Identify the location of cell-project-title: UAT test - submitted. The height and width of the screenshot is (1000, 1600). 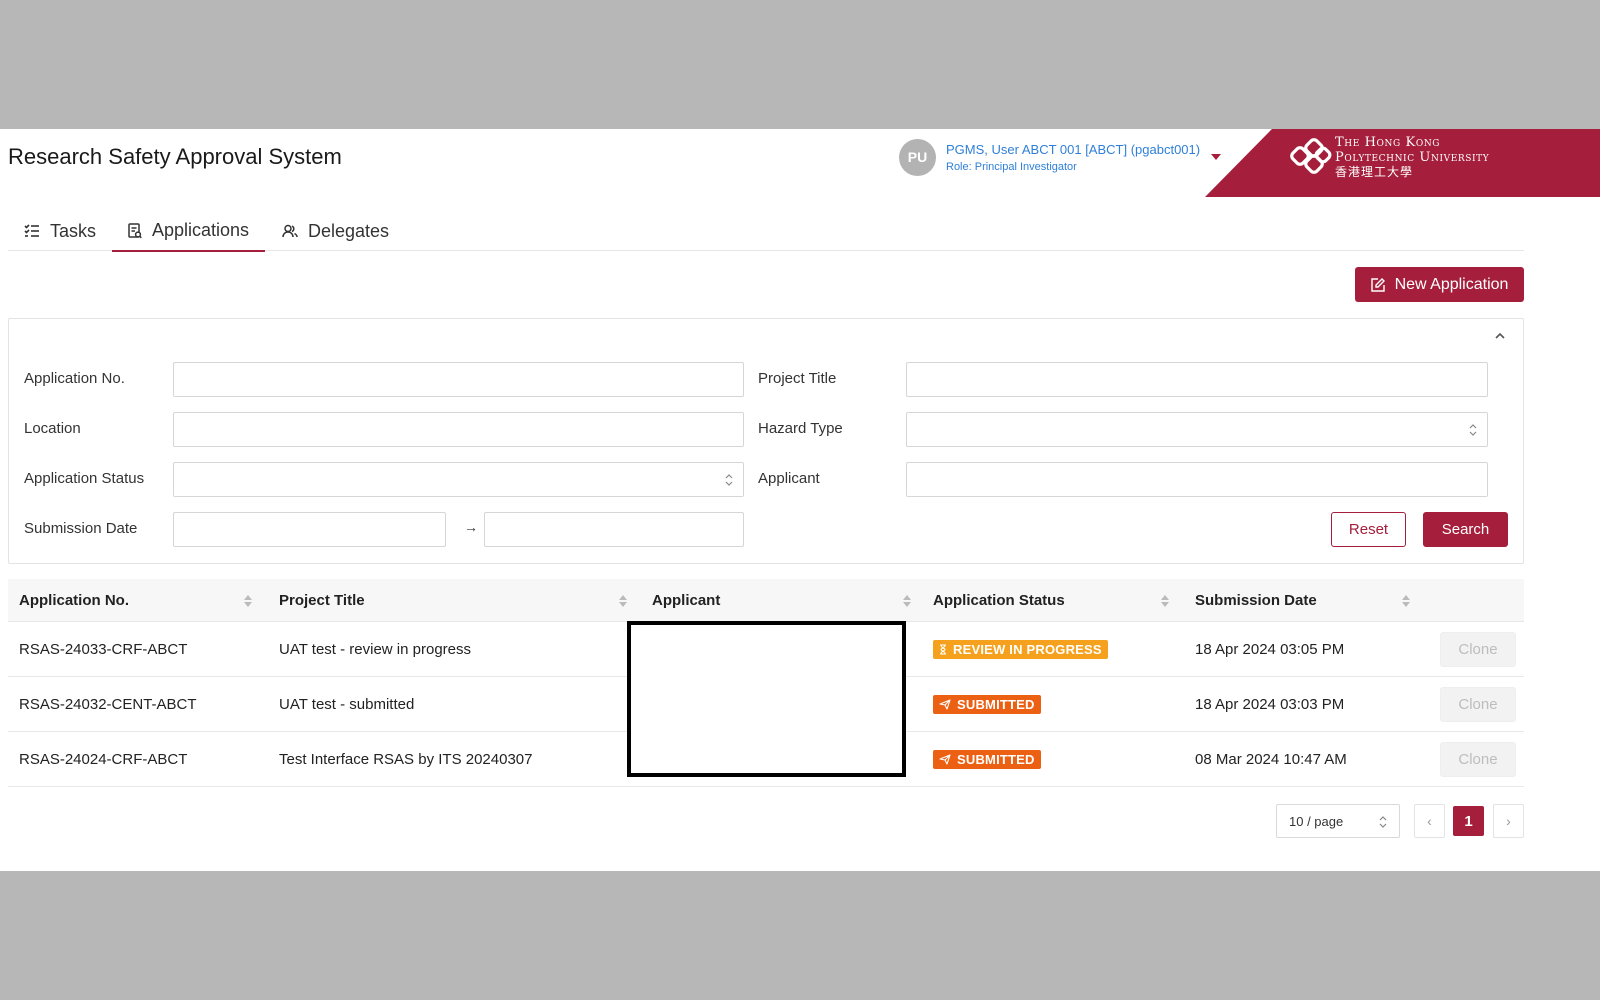
(347, 704).